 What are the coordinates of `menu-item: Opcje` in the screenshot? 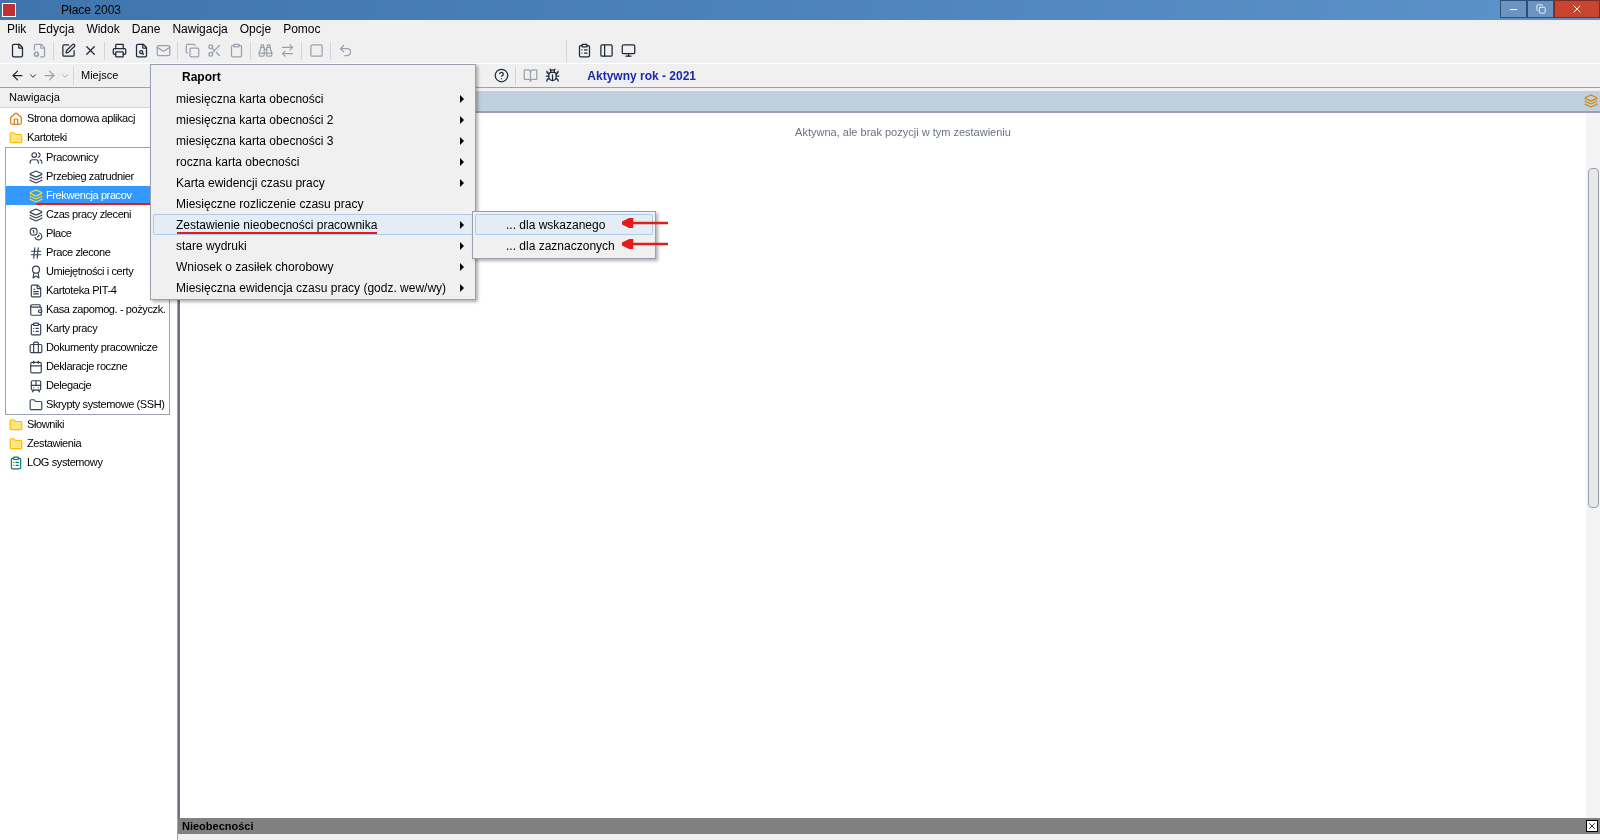 It's located at (255, 29).